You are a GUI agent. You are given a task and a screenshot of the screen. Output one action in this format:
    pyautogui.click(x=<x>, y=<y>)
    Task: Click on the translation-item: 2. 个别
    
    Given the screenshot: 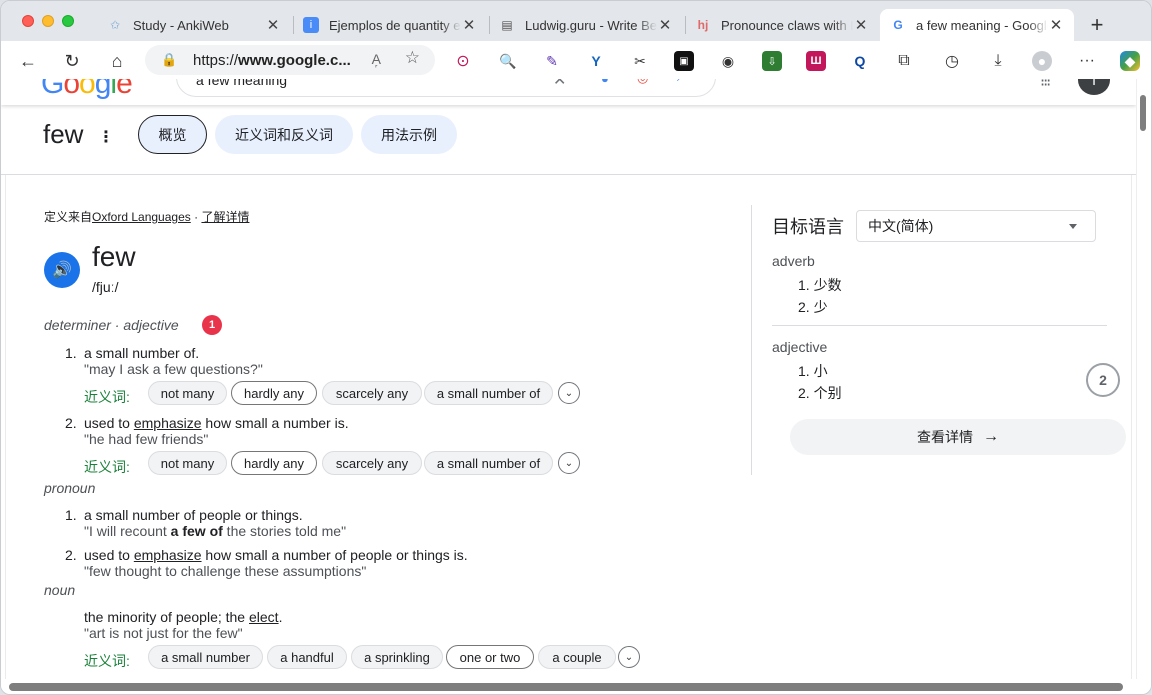 What is the action you would take?
    pyautogui.click(x=820, y=393)
    